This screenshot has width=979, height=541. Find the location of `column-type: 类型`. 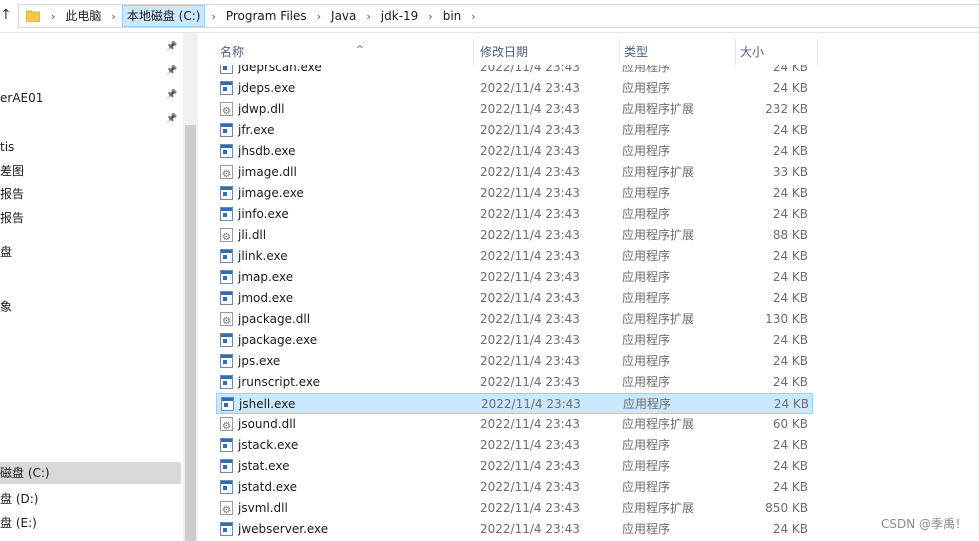

column-type: 类型 is located at coordinates (678, 52).